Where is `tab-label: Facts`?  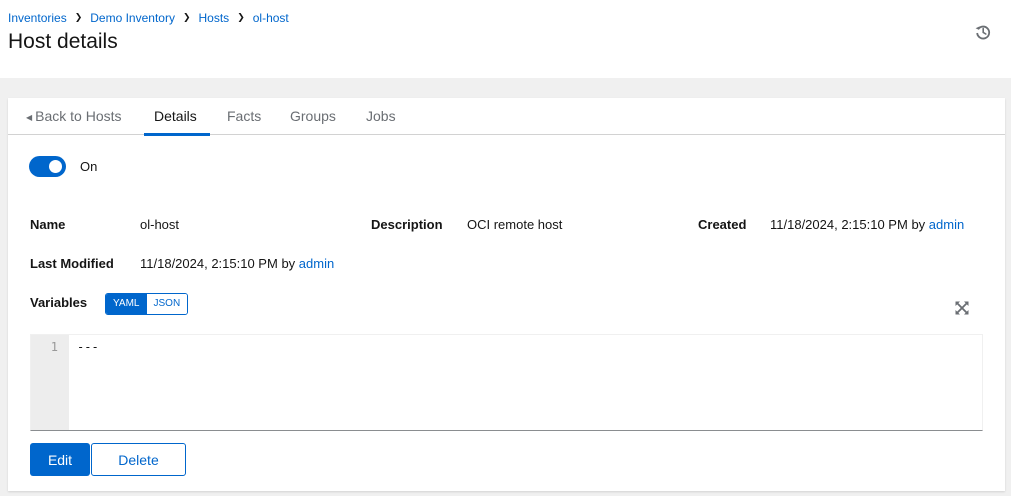 tab-label: Facts is located at coordinates (244, 116).